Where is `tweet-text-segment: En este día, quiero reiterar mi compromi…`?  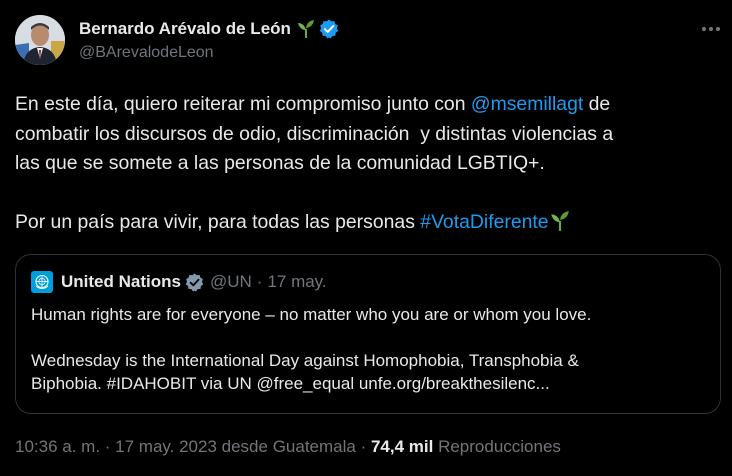
tweet-text-segment: En este día, quiero reiterar mi compromi… is located at coordinates (243, 104).